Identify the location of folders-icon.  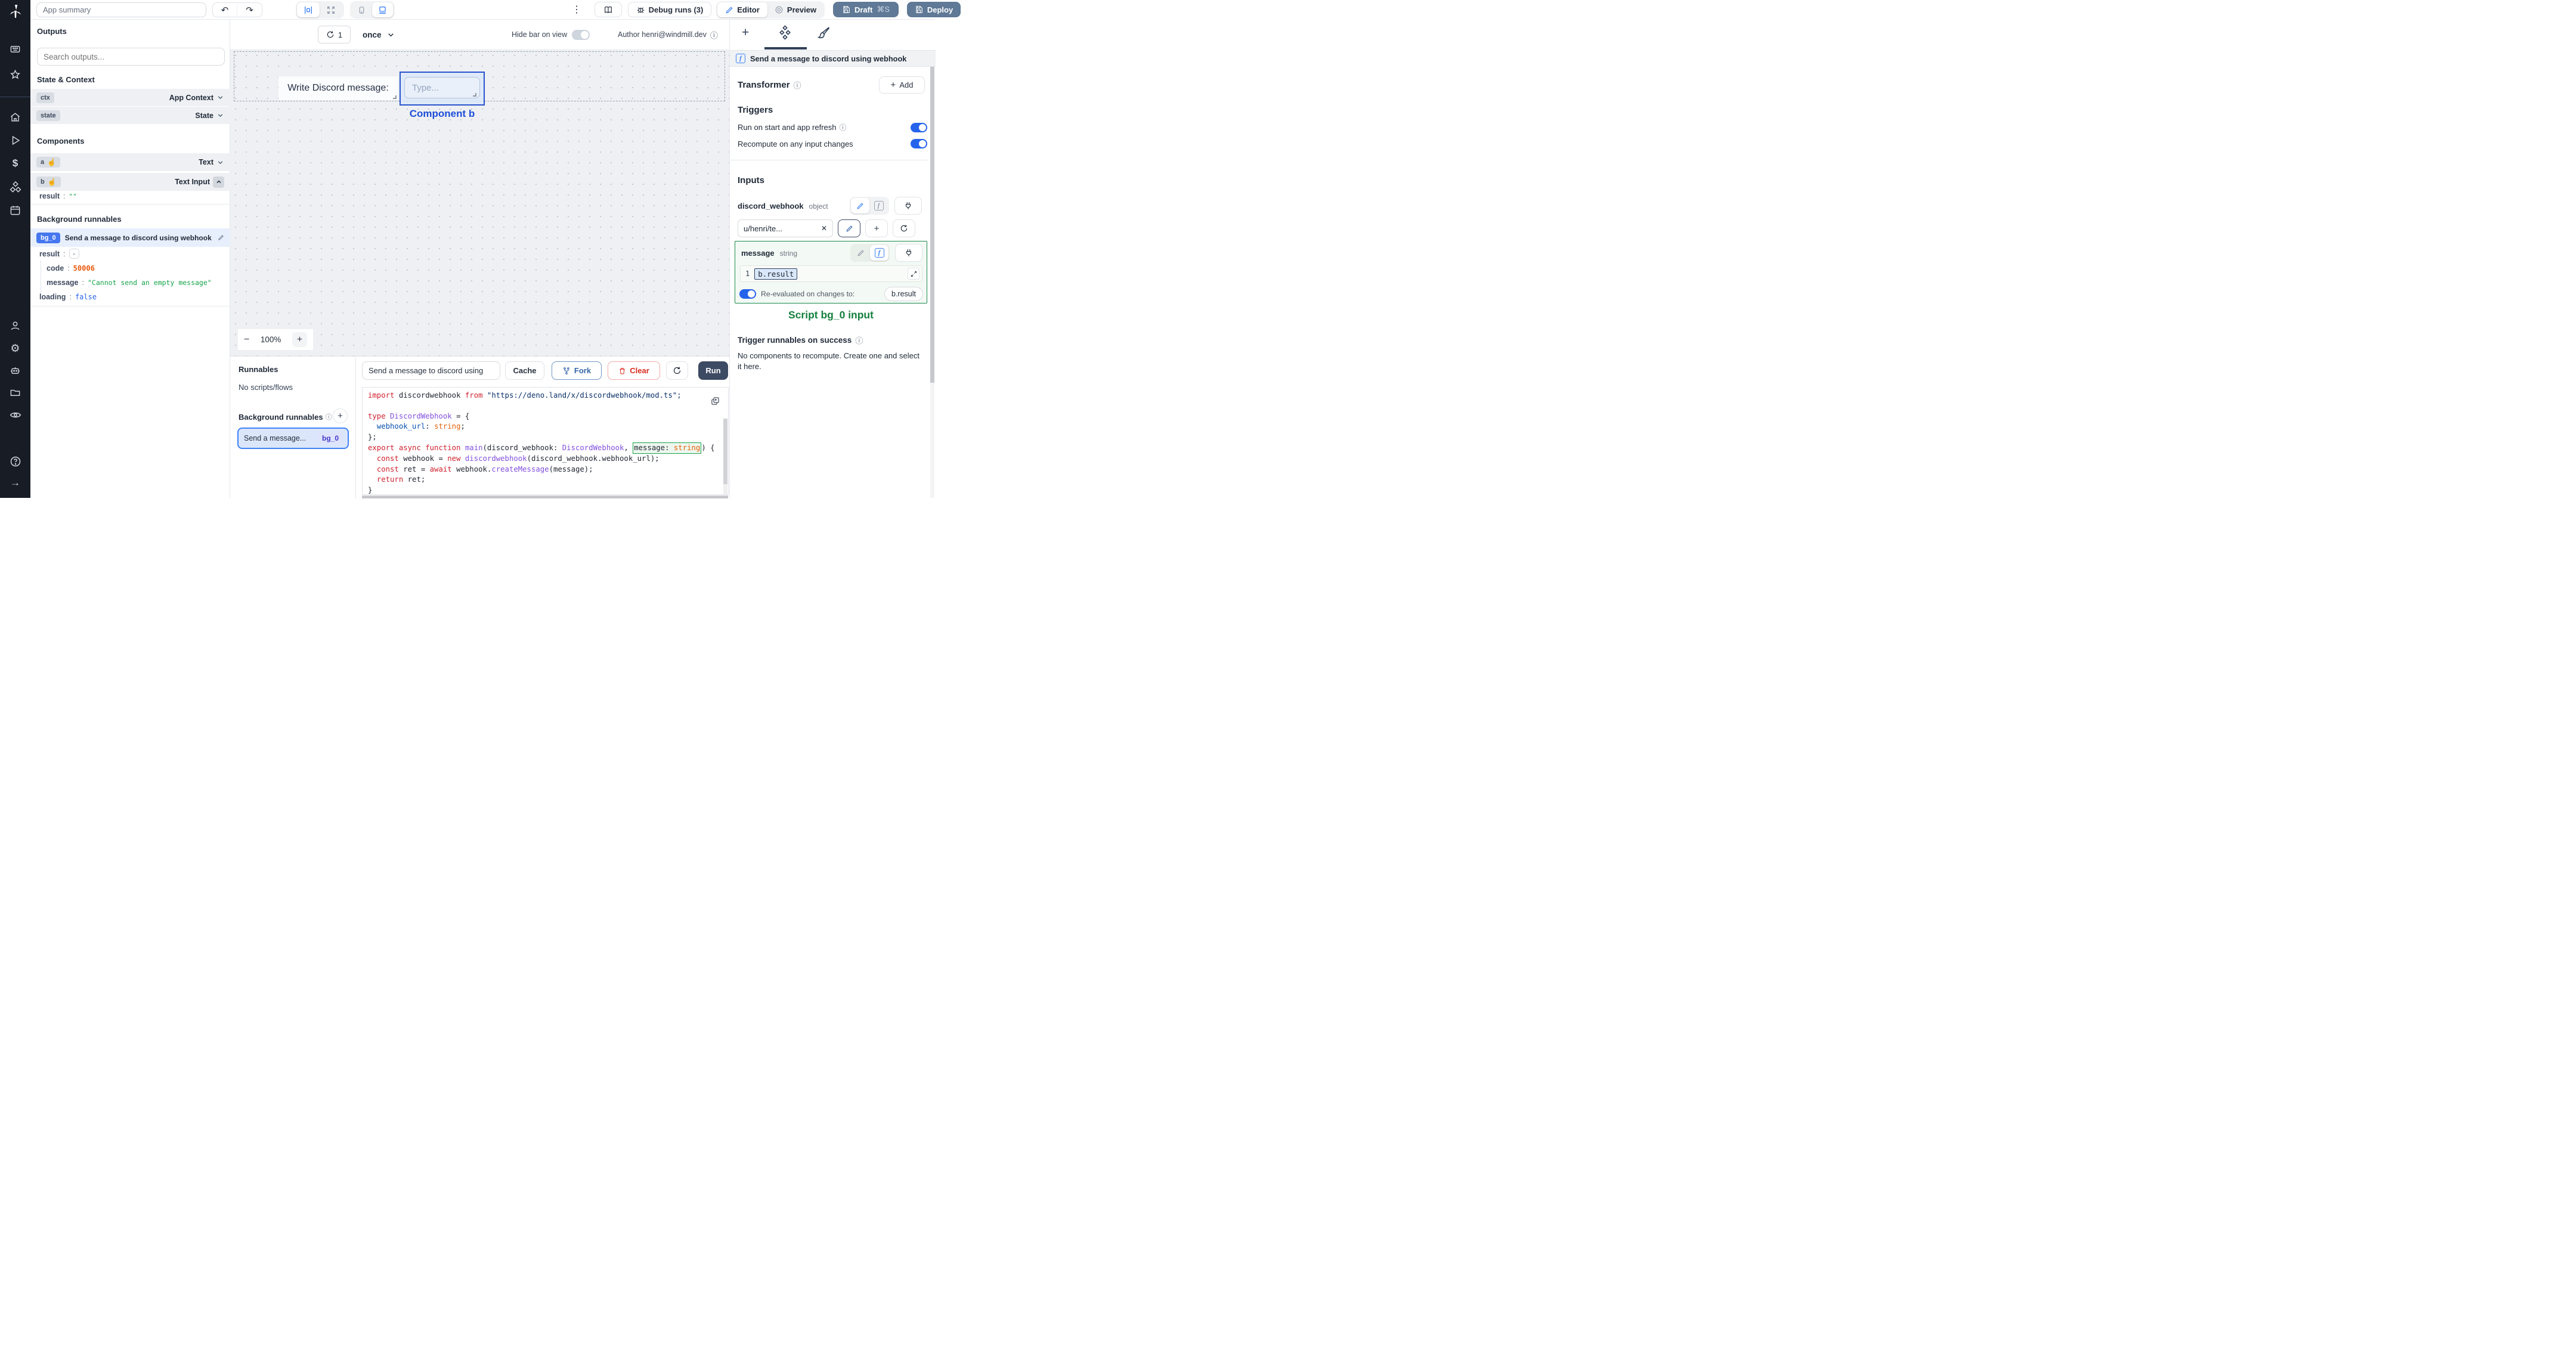
(15, 392).